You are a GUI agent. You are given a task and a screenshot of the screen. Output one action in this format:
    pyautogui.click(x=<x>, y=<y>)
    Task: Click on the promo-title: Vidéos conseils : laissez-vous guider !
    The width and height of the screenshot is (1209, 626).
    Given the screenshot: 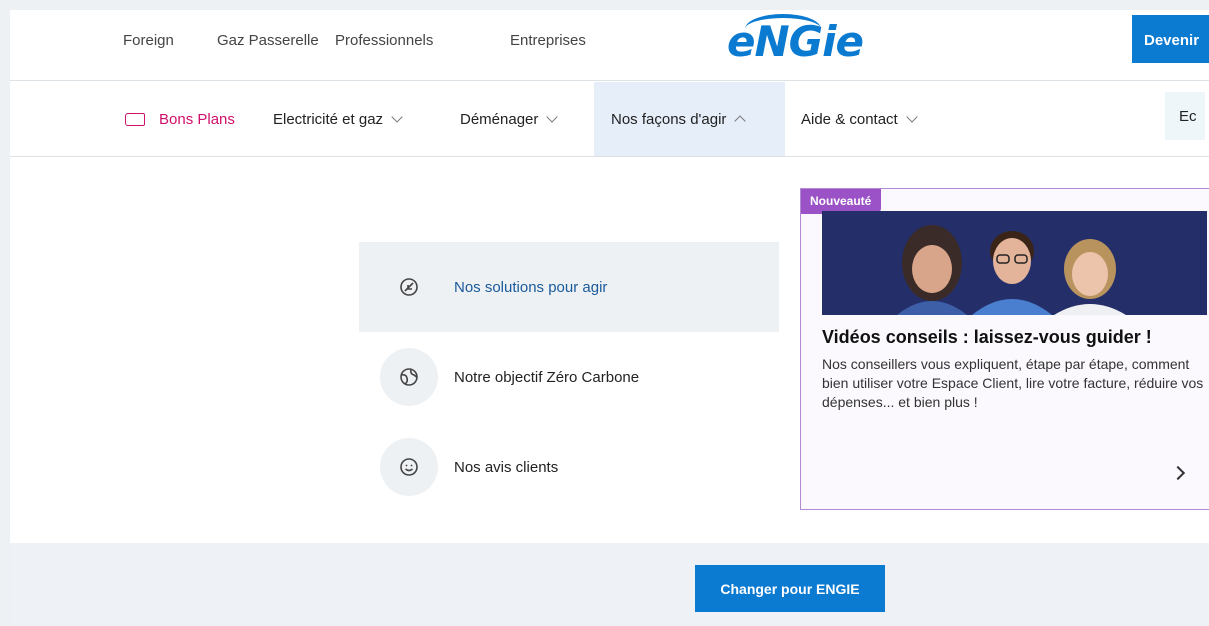 What is the action you would take?
    pyautogui.click(x=987, y=337)
    